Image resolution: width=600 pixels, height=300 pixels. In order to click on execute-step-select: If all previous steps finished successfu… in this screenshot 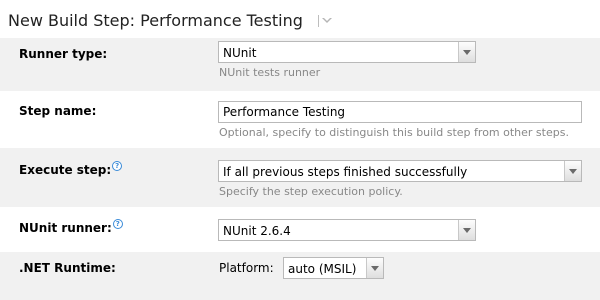, I will do `click(400, 171)`.